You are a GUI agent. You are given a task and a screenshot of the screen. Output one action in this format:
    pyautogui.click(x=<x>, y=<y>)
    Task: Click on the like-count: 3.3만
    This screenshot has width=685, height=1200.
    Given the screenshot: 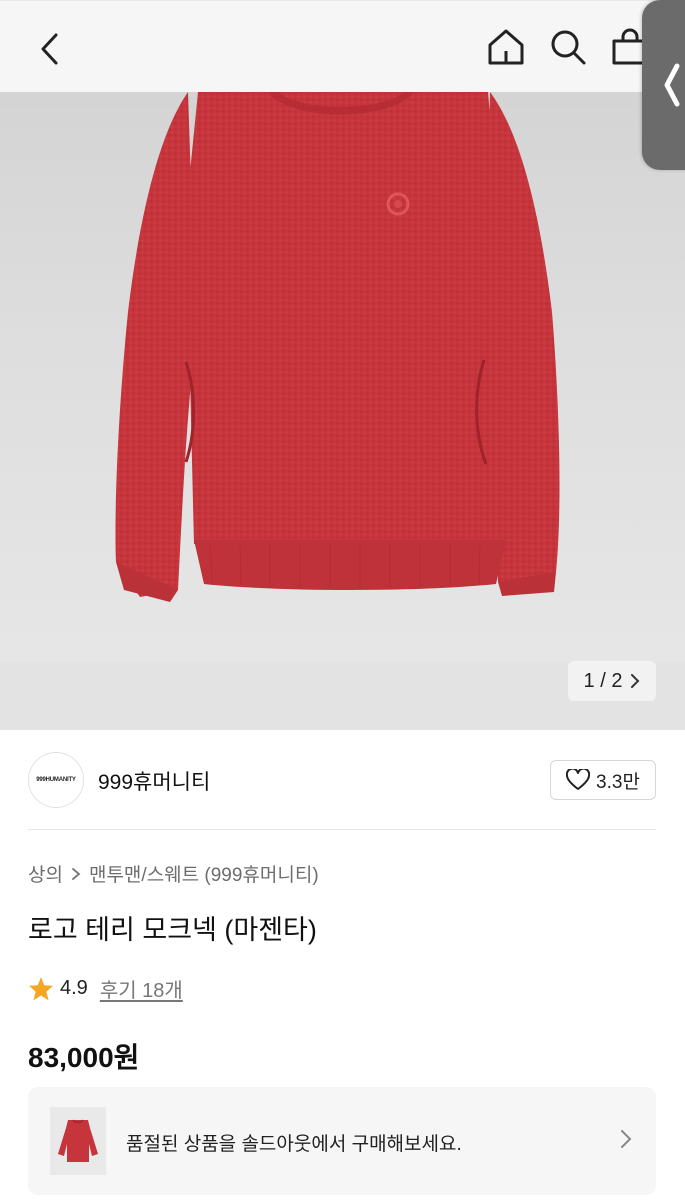 What is the action you would take?
    pyautogui.click(x=618, y=782)
    